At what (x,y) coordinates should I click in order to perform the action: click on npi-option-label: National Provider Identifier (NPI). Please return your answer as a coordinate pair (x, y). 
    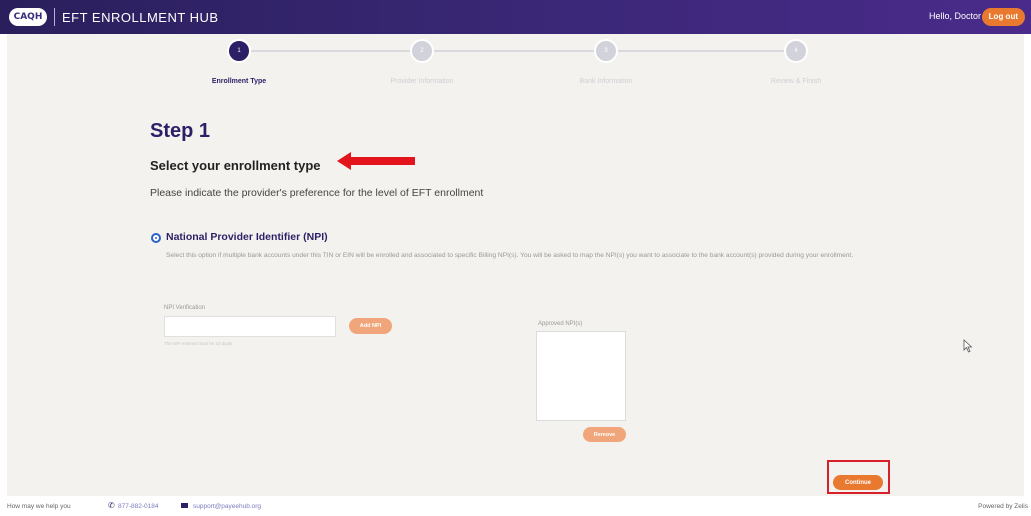
    Looking at the image, I should click on (247, 237).